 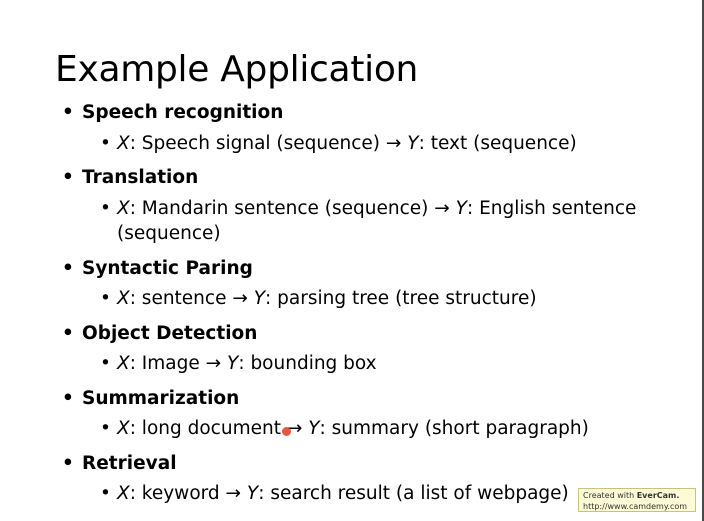 What do you see at coordinates (160, 333) in the screenshot?
I see `bullet-heading: • Object Detection` at bounding box center [160, 333].